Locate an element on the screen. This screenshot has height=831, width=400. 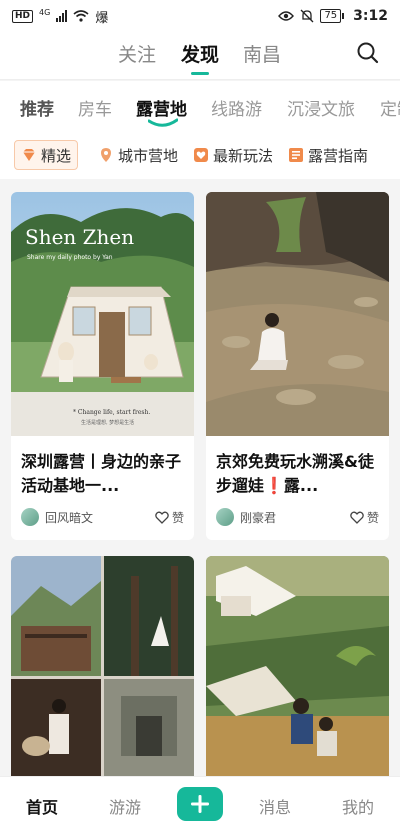
chip-featured: 精选 is located at coordinates (46, 155).